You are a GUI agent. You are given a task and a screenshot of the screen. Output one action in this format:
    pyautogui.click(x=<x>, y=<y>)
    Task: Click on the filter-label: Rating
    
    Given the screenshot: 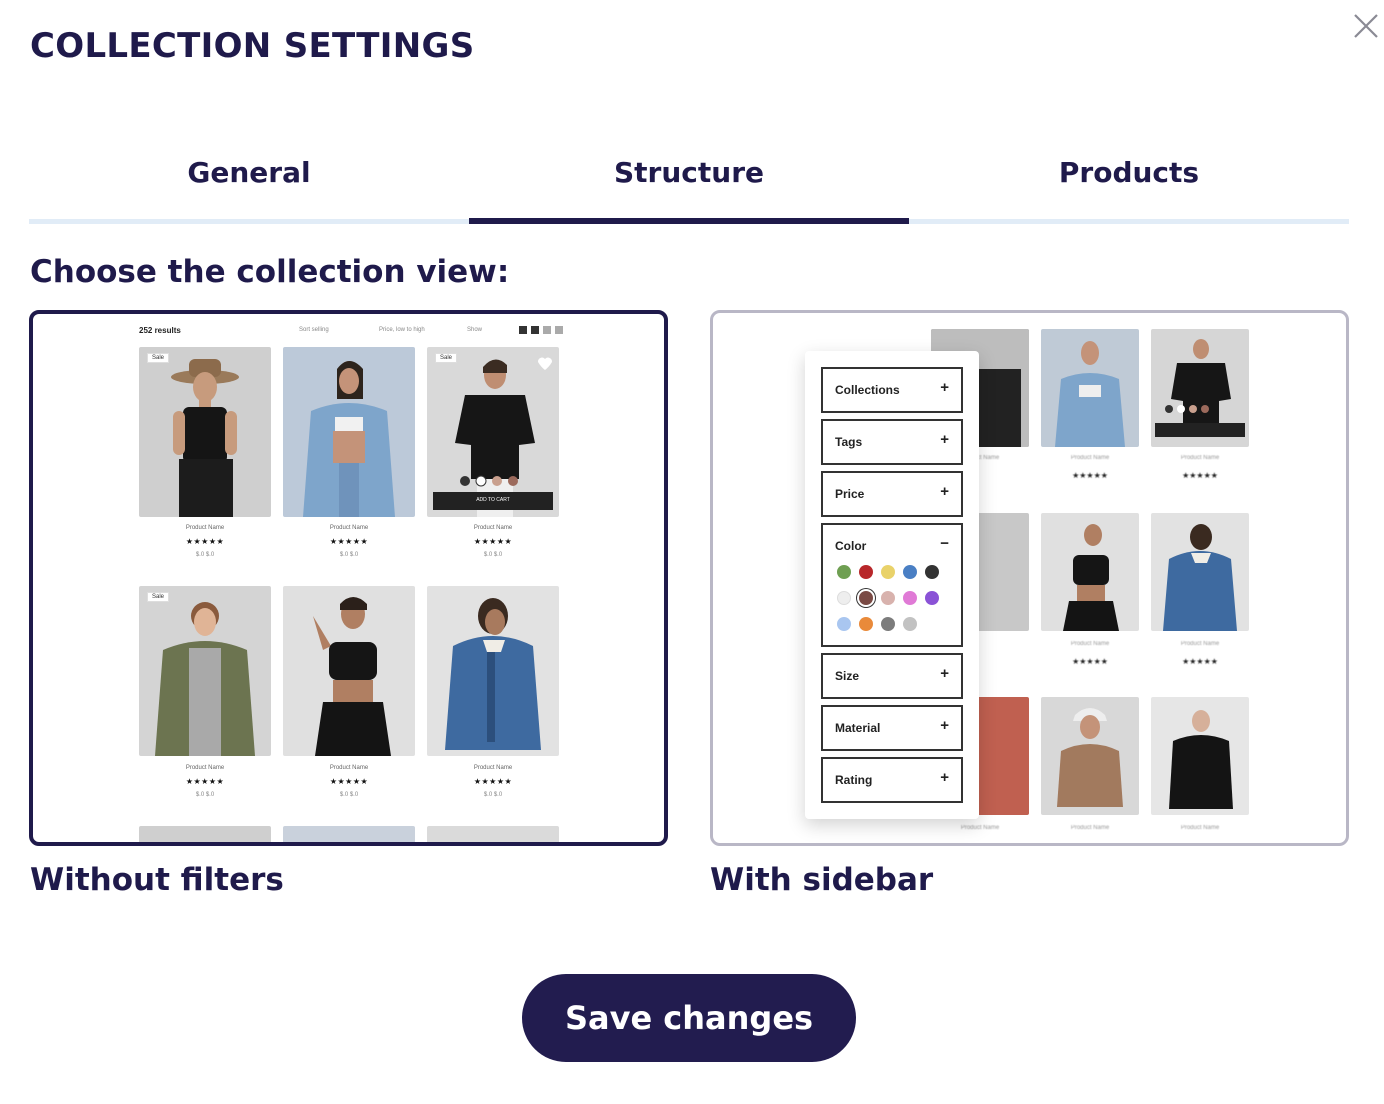 What is the action you would take?
    pyautogui.click(x=854, y=780)
    